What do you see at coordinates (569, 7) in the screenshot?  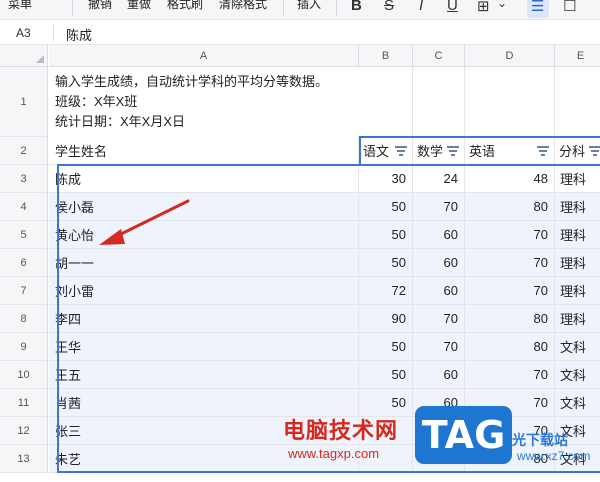 I see `wrap-icon: ☐` at bounding box center [569, 7].